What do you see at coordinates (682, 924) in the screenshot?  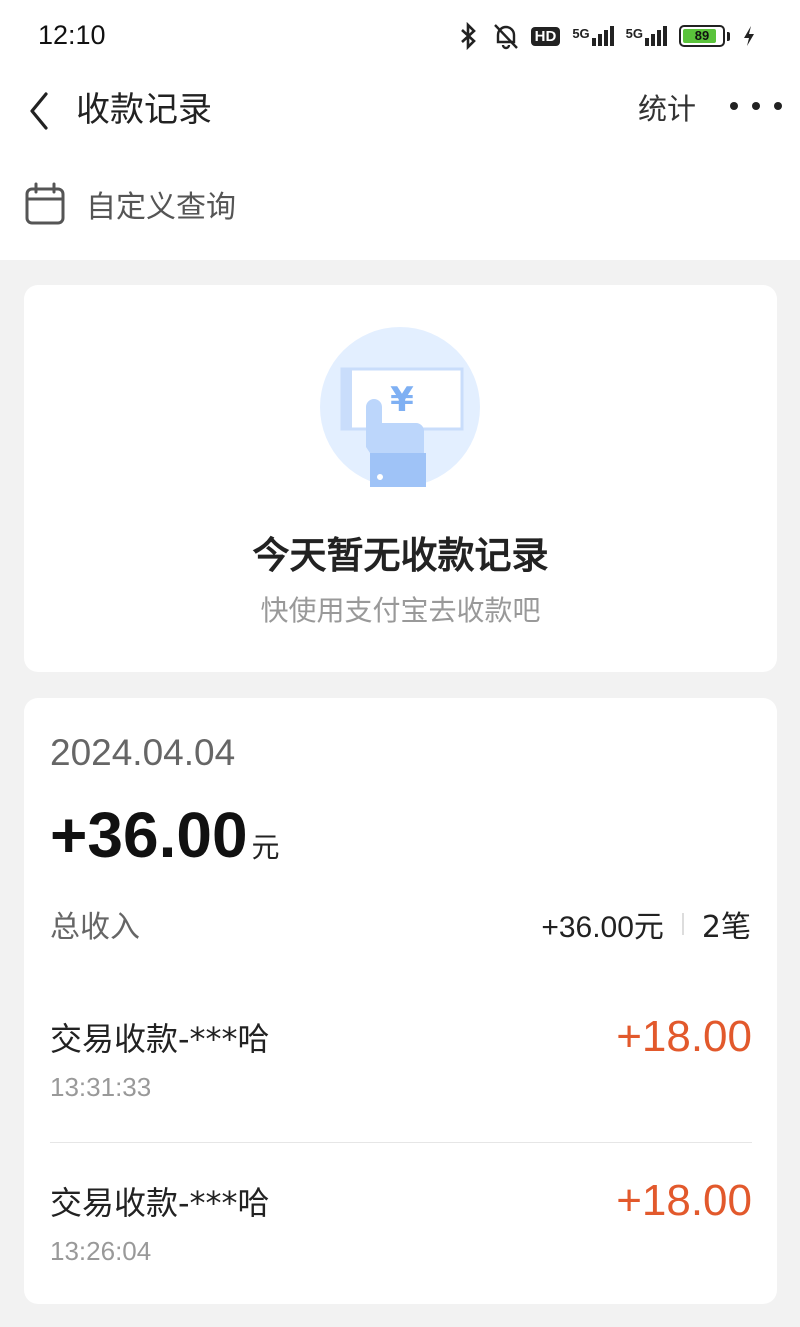 I see `summary-divider` at bounding box center [682, 924].